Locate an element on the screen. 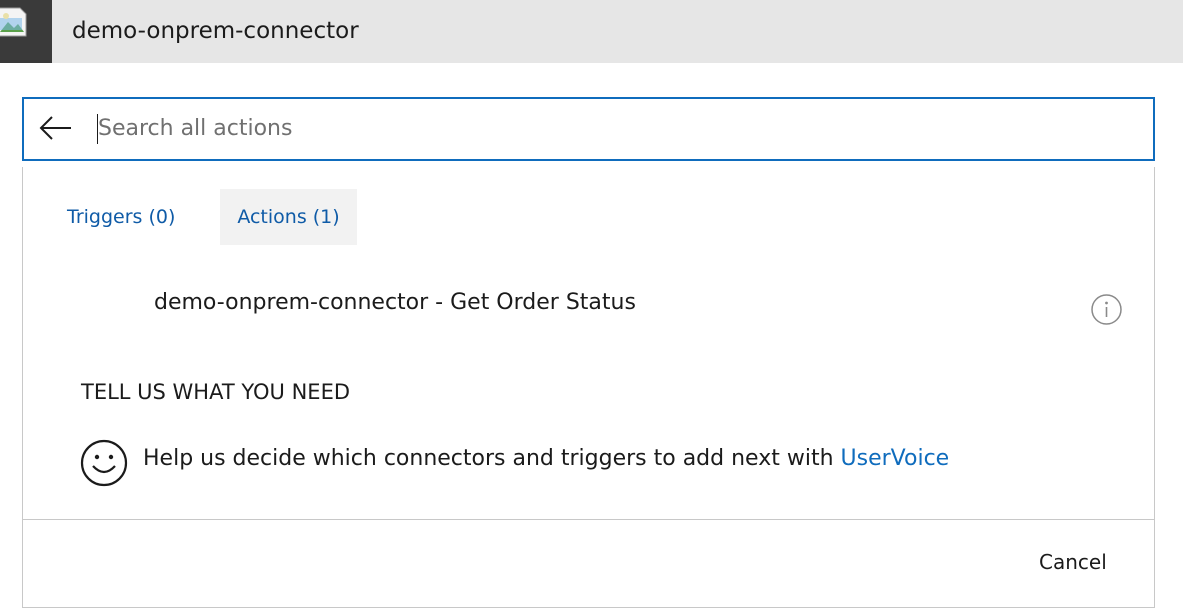 Image resolution: width=1183 pixels, height=611 pixels. tab-triggers: Triggers (0) is located at coordinates (121, 217).